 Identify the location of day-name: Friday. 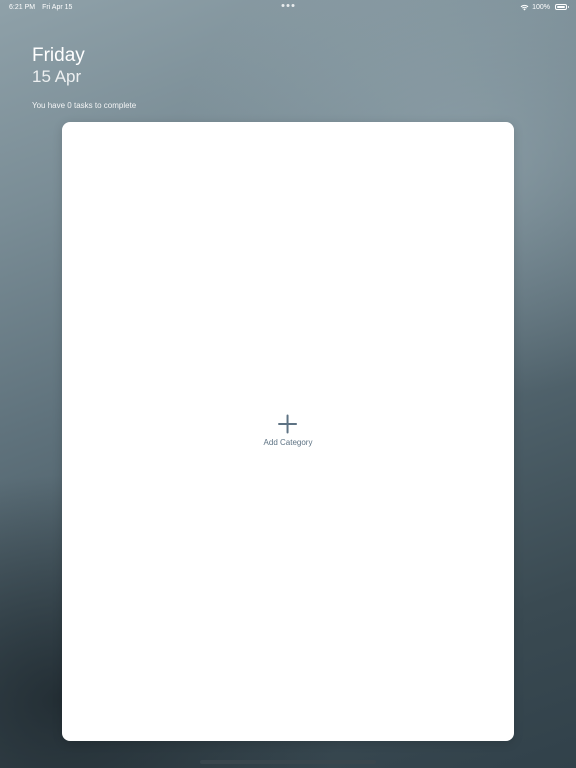
(58, 55).